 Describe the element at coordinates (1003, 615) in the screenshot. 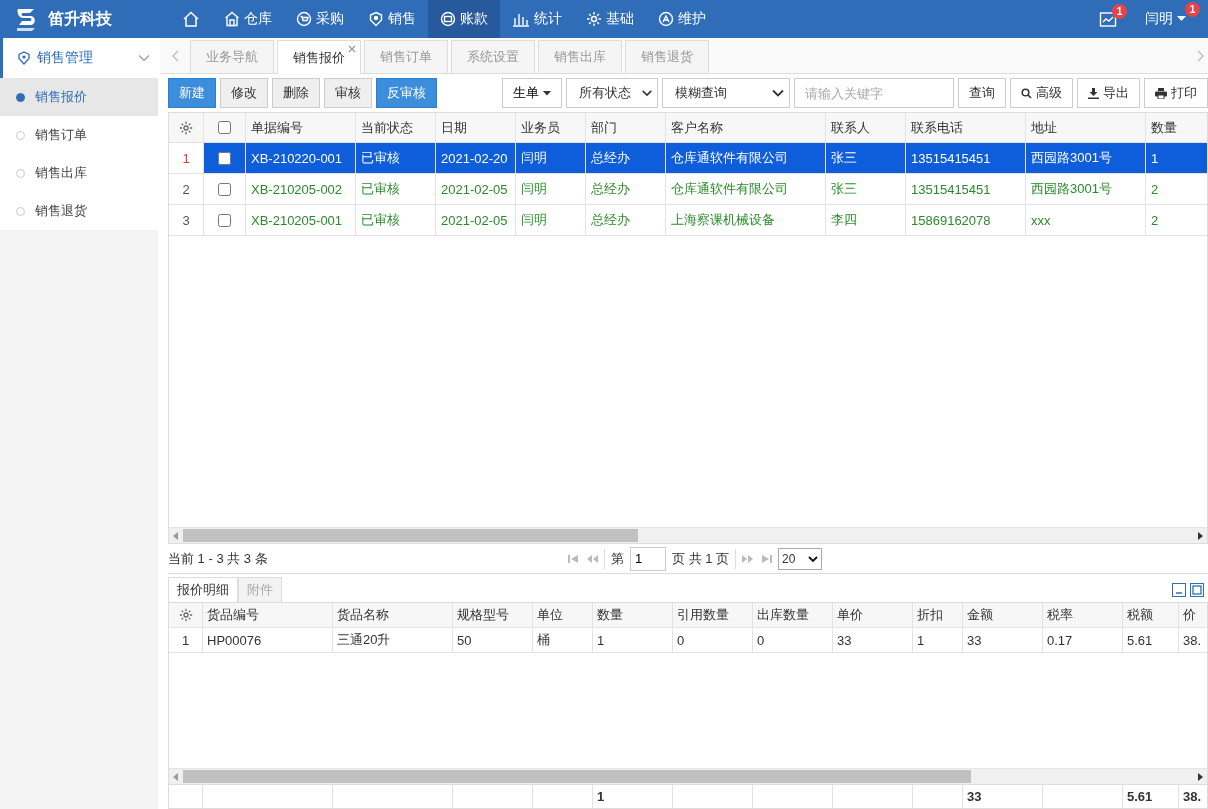

I see `column-header: 金额` at that location.